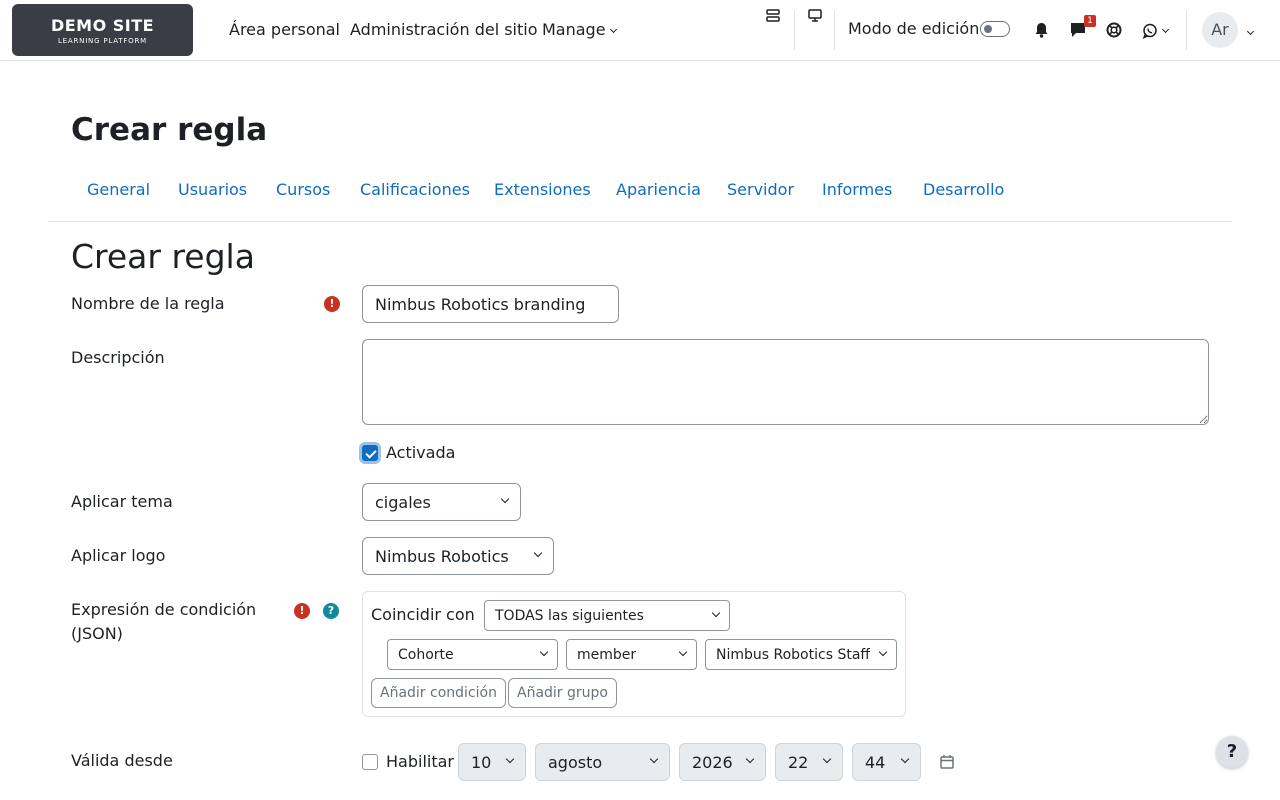 Image resolution: width=1280 pixels, height=800 pixels. I want to click on valid-from-hour-select: 22, so click(809, 762).